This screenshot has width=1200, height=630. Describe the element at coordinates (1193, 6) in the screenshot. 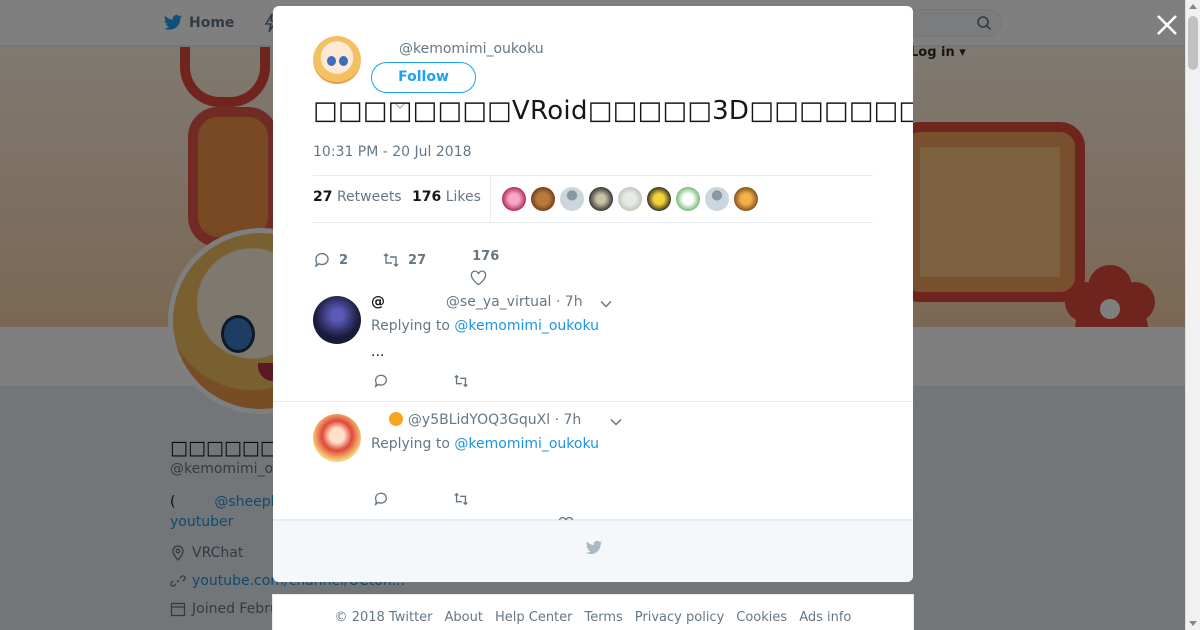

I see `scroll-up-arrow-icon` at that location.